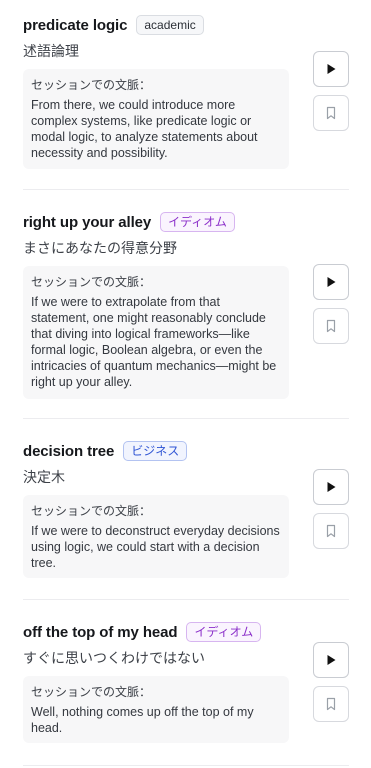 This screenshot has height=768, width=371. I want to click on translation: まさにあなたの得意分野, so click(100, 248).